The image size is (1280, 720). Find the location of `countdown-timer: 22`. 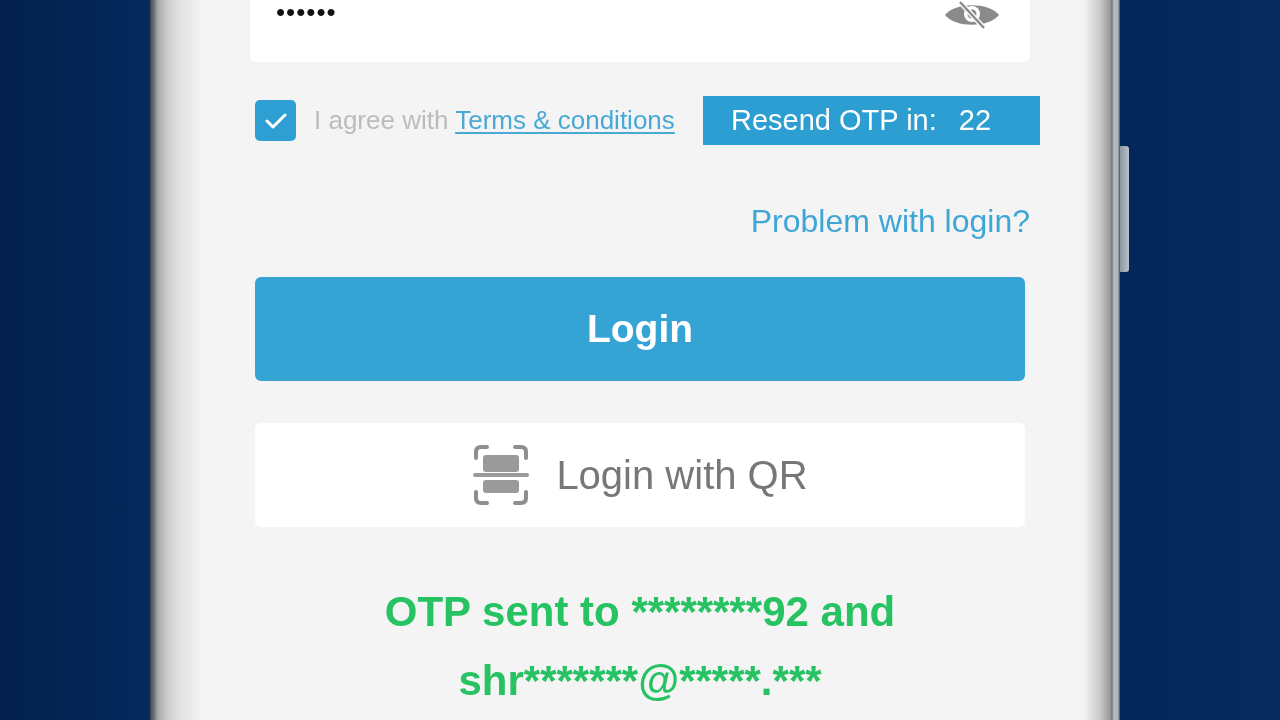

countdown-timer: 22 is located at coordinates (975, 120).